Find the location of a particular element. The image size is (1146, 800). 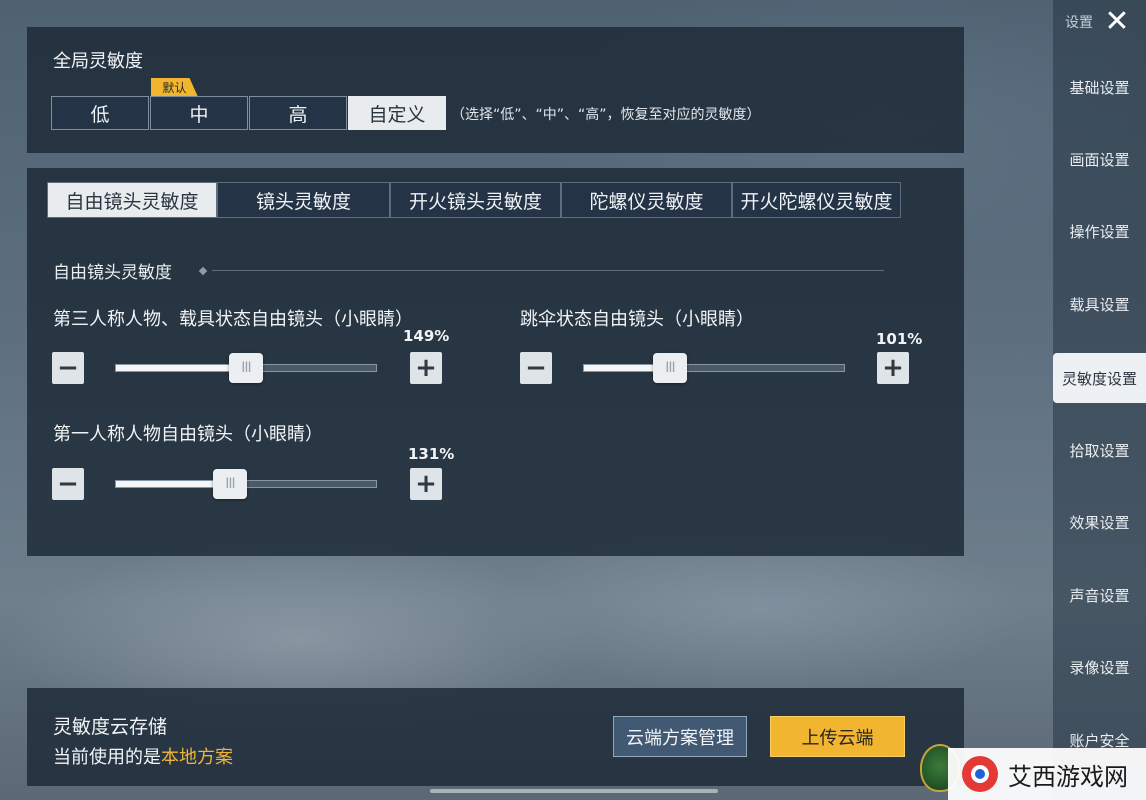

sidebar-item-basic: 基础设置 is located at coordinates (1099, 87).